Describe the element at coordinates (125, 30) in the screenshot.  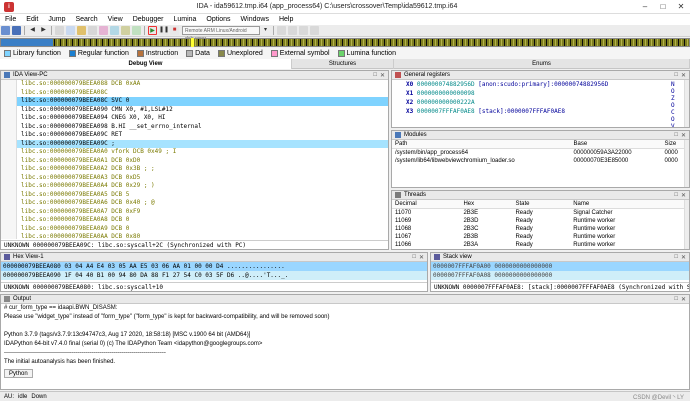
I see `enum-icon` at that location.